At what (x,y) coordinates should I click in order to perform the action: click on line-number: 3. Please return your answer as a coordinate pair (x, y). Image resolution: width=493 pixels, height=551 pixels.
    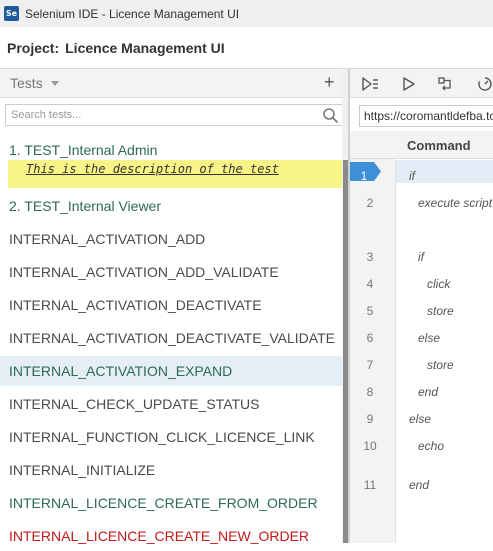
    Looking at the image, I should click on (370, 257).